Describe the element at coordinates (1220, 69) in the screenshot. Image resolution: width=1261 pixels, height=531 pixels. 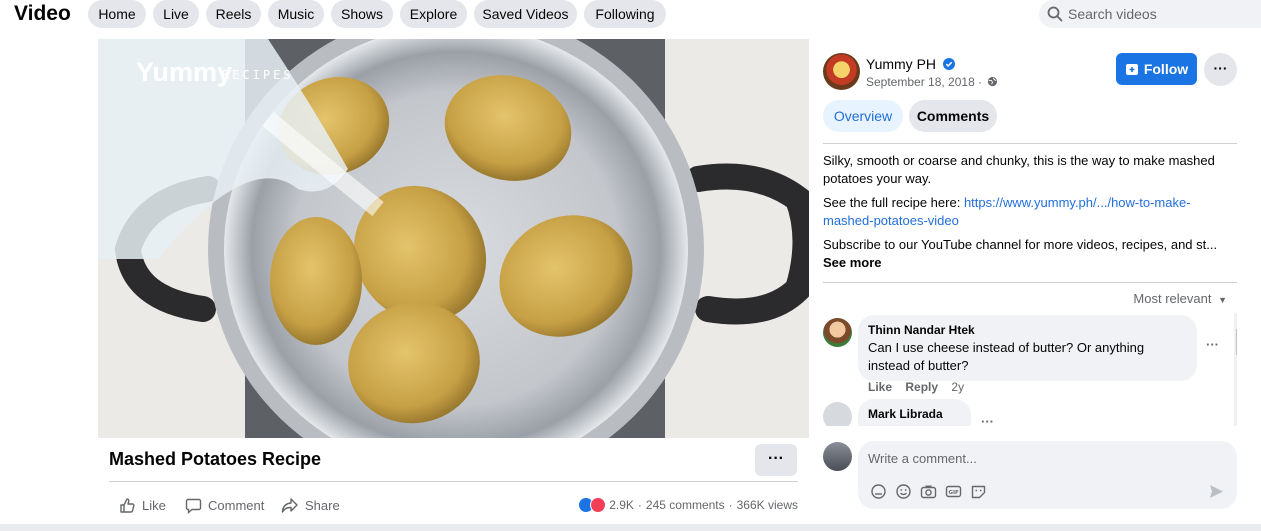
I see `post-more-button: ···` at that location.